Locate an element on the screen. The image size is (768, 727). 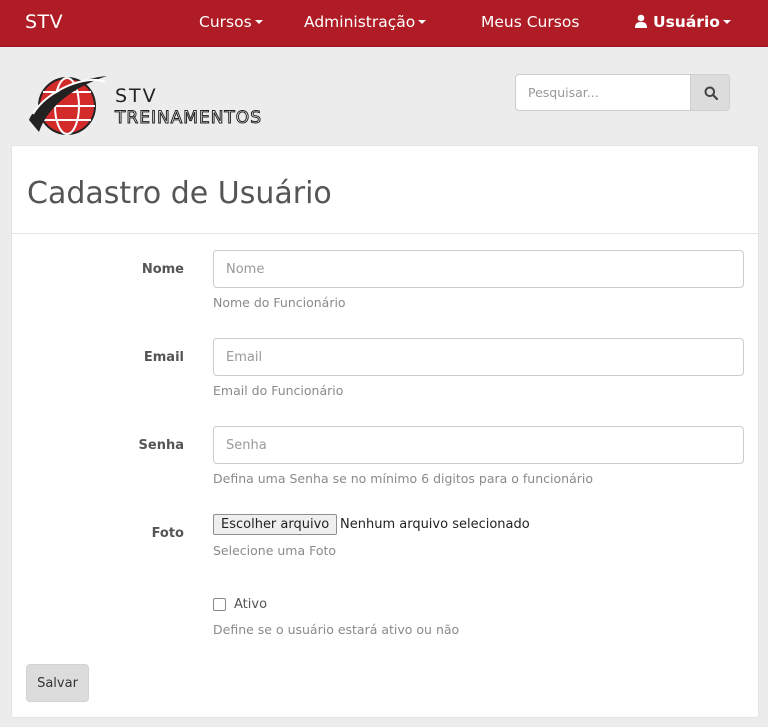
search-button is located at coordinates (710, 92).